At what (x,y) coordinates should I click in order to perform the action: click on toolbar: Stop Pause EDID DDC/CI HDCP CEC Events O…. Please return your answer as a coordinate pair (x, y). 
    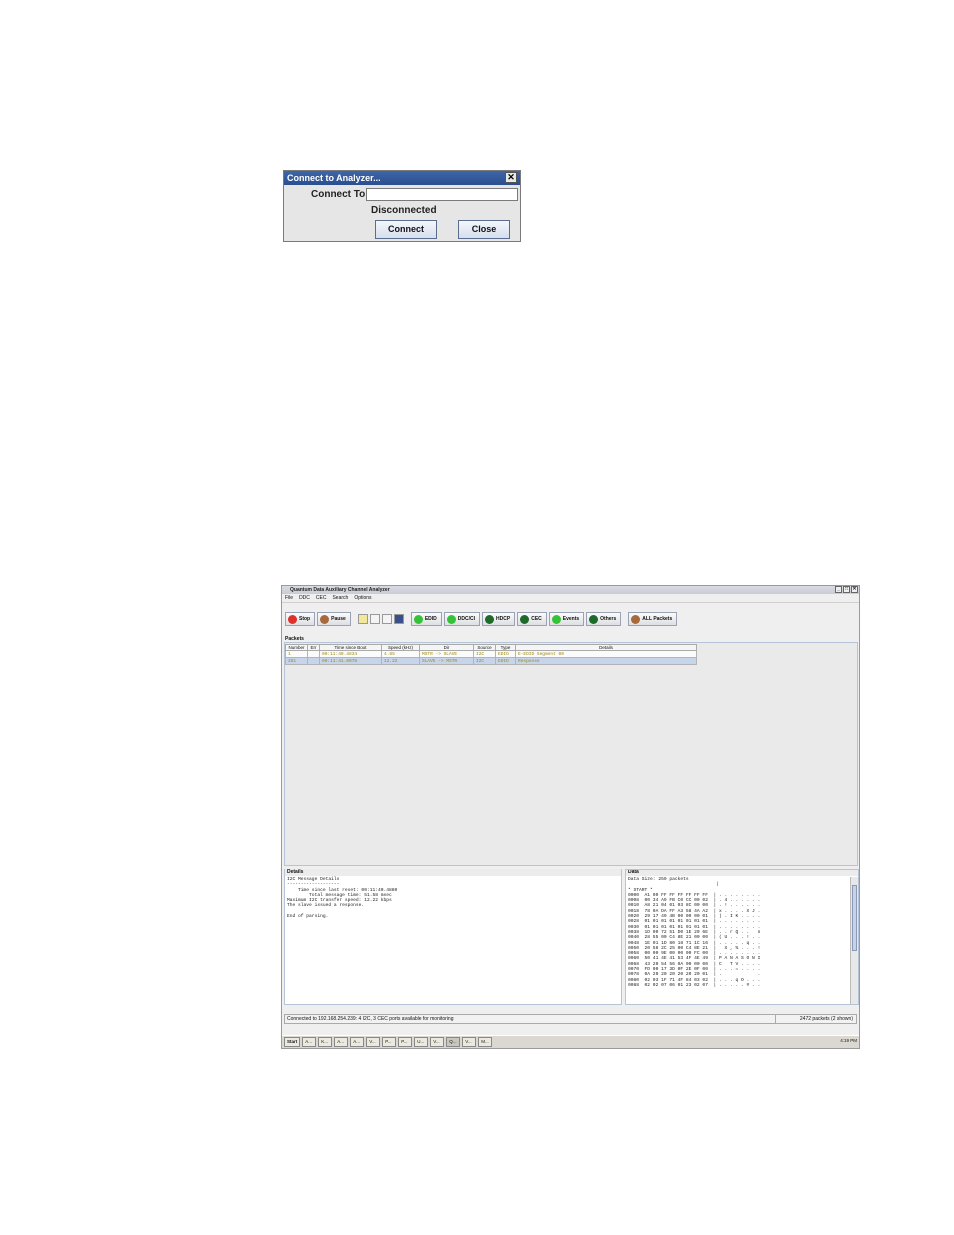
    Looking at the image, I should click on (570, 619).